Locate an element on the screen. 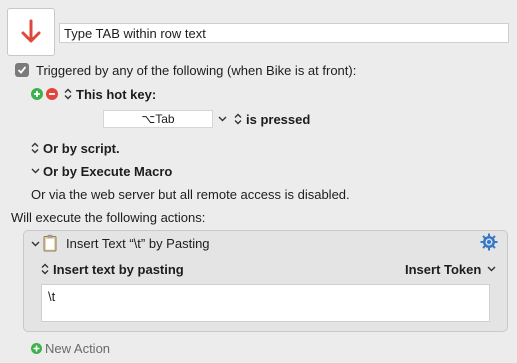 The height and width of the screenshot is (363, 517). action-collapse-toggle is located at coordinates (35, 244).